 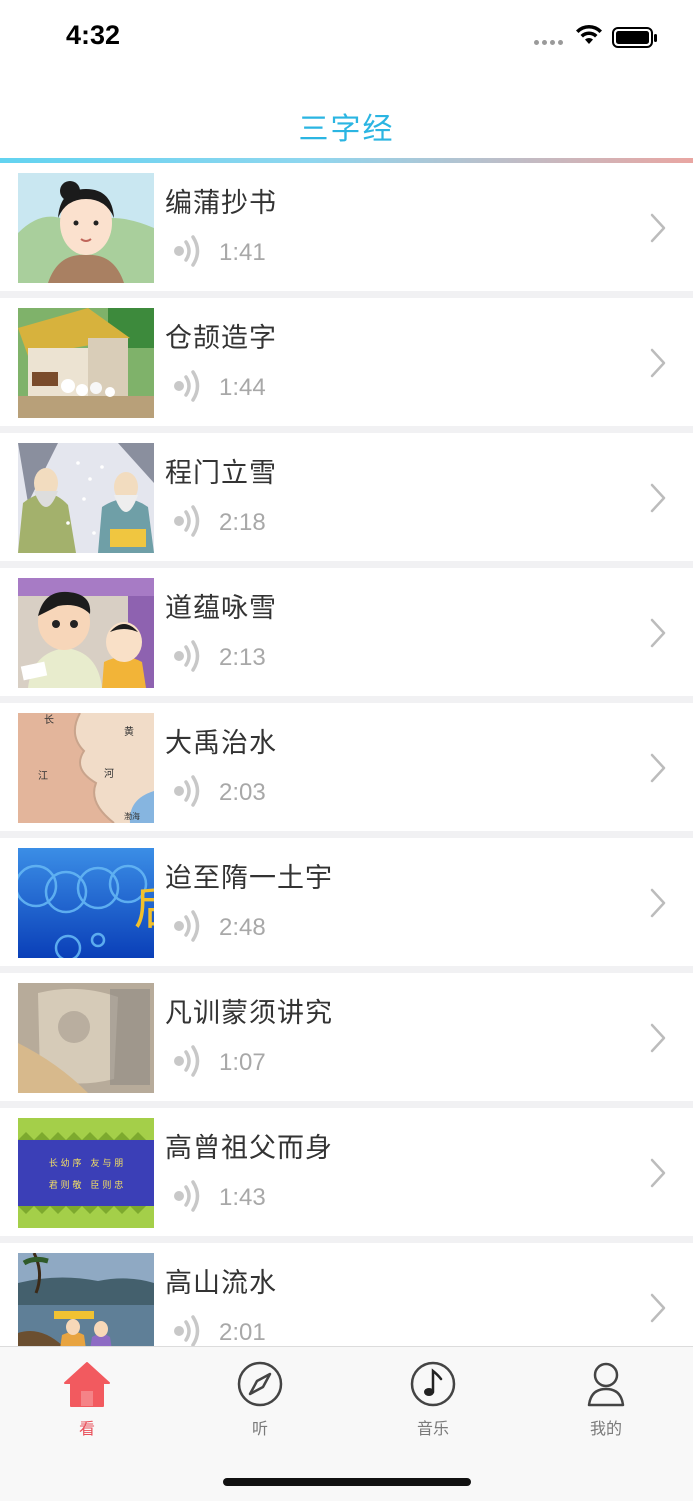 I want to click on list-item: 长 黄 江 河 渤海 大禹治水 2:03, so click(x=346, y=767).